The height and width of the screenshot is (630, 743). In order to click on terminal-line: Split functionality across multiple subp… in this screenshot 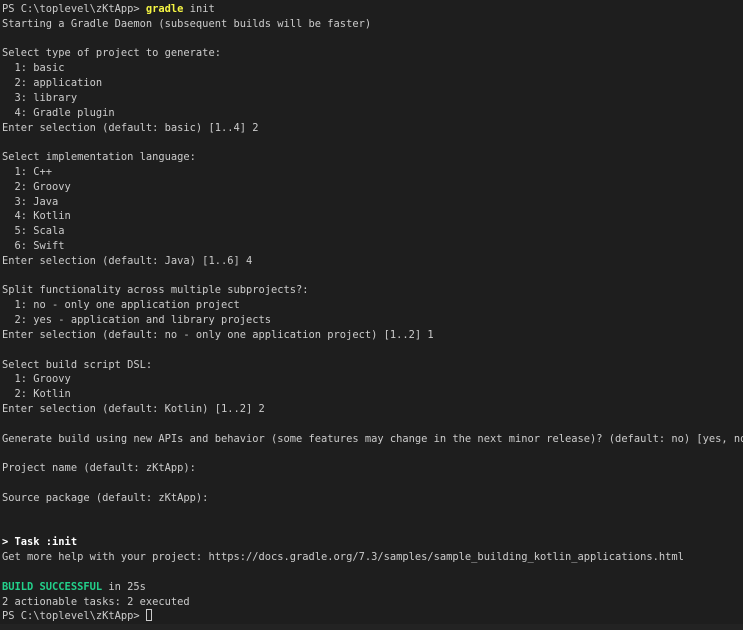, I will do `click(372, 290)`.